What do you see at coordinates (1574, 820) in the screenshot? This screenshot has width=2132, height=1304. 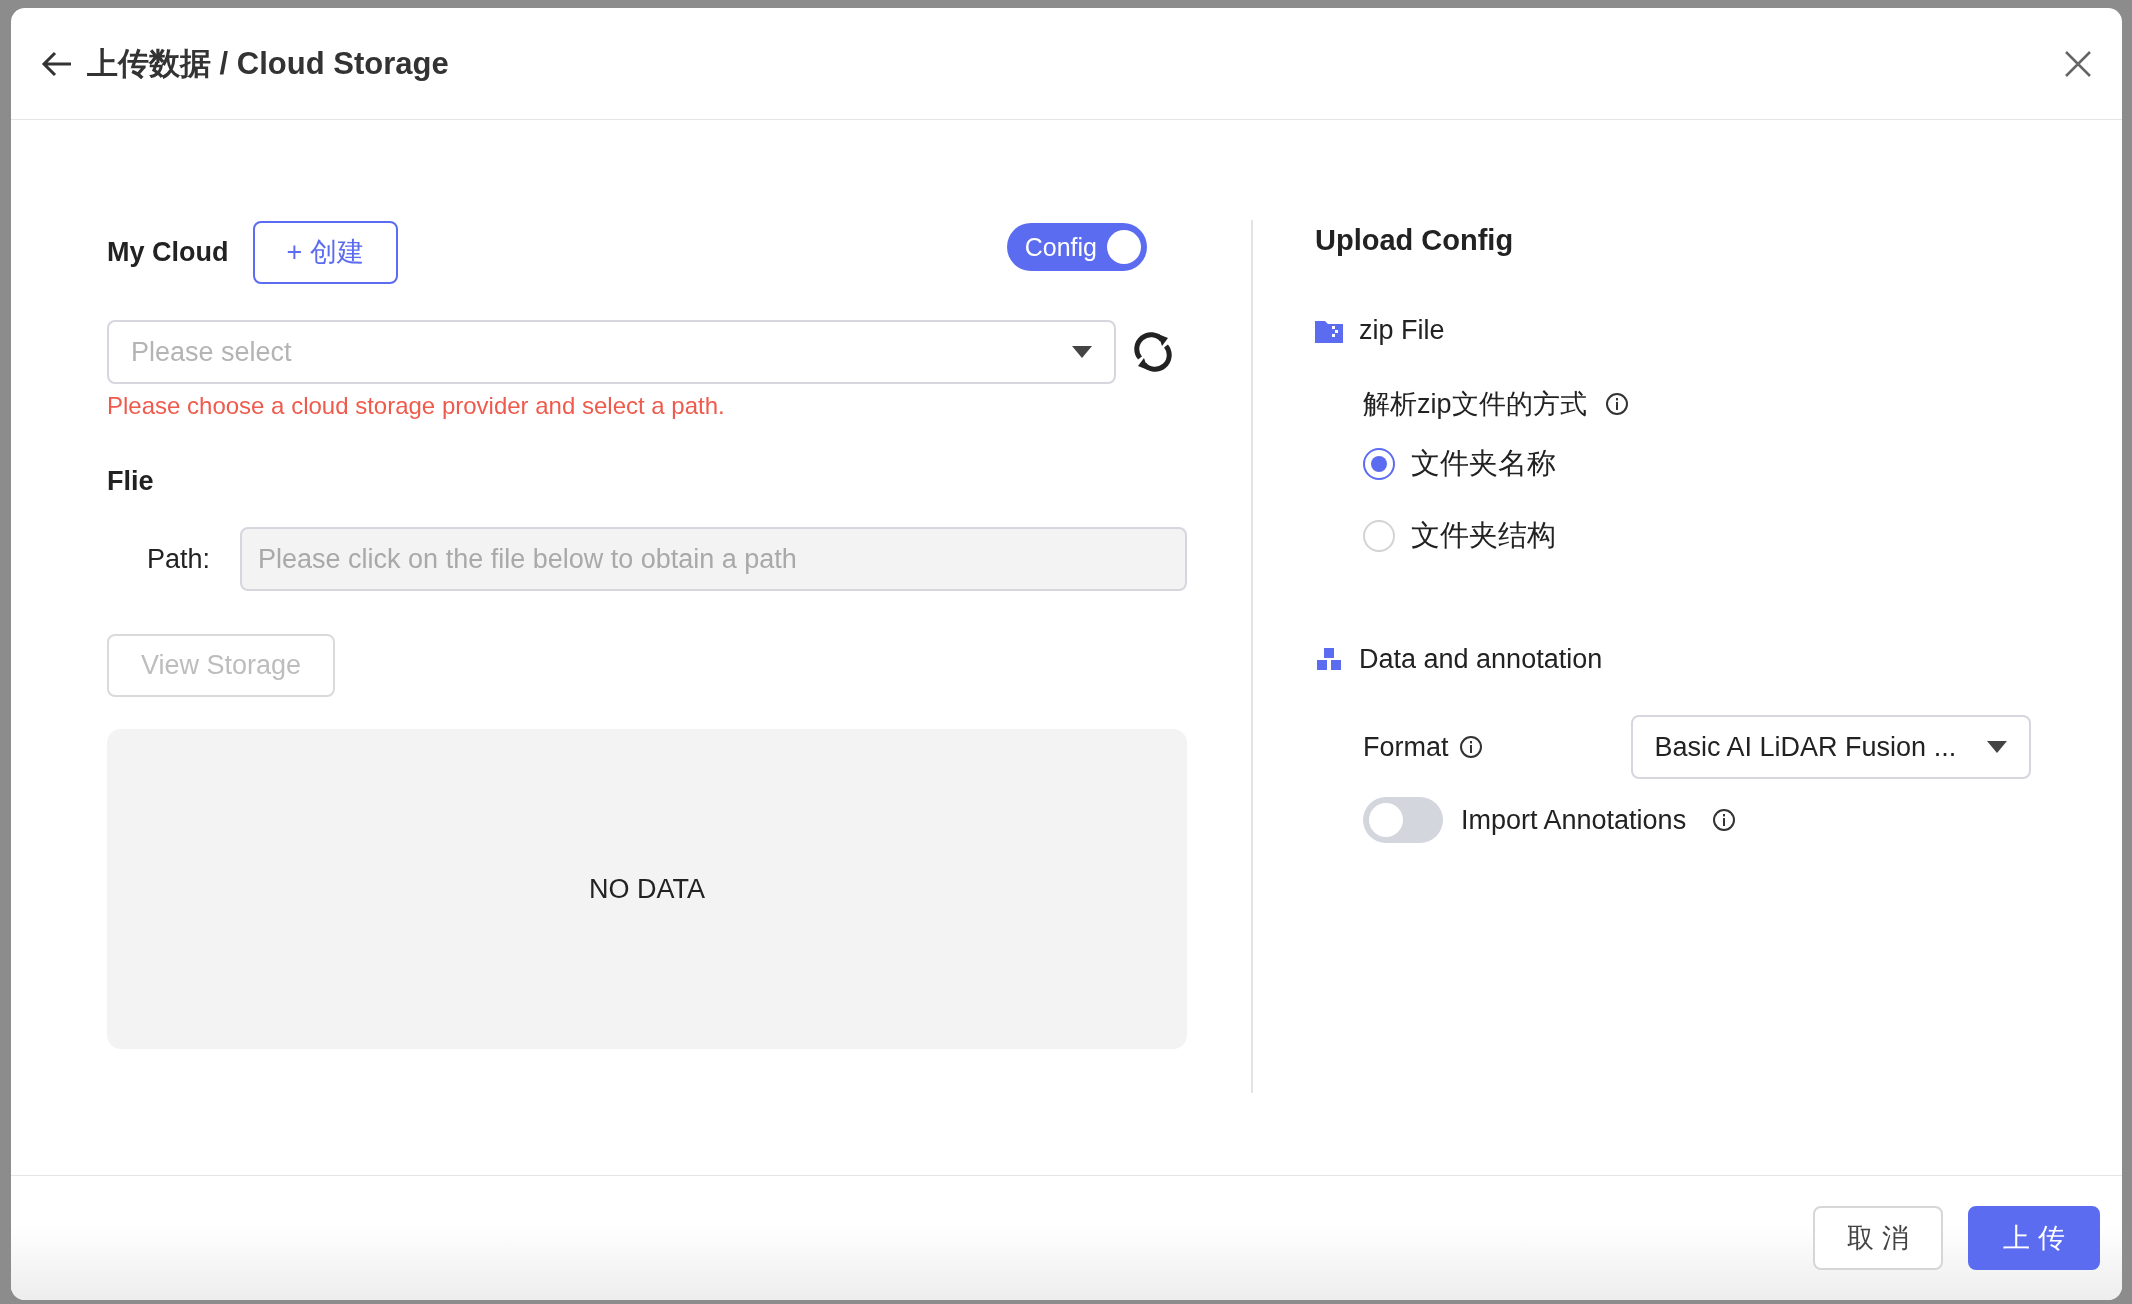 I see `toggle-label: Import Annotations` at bounding box center [1574, 820].